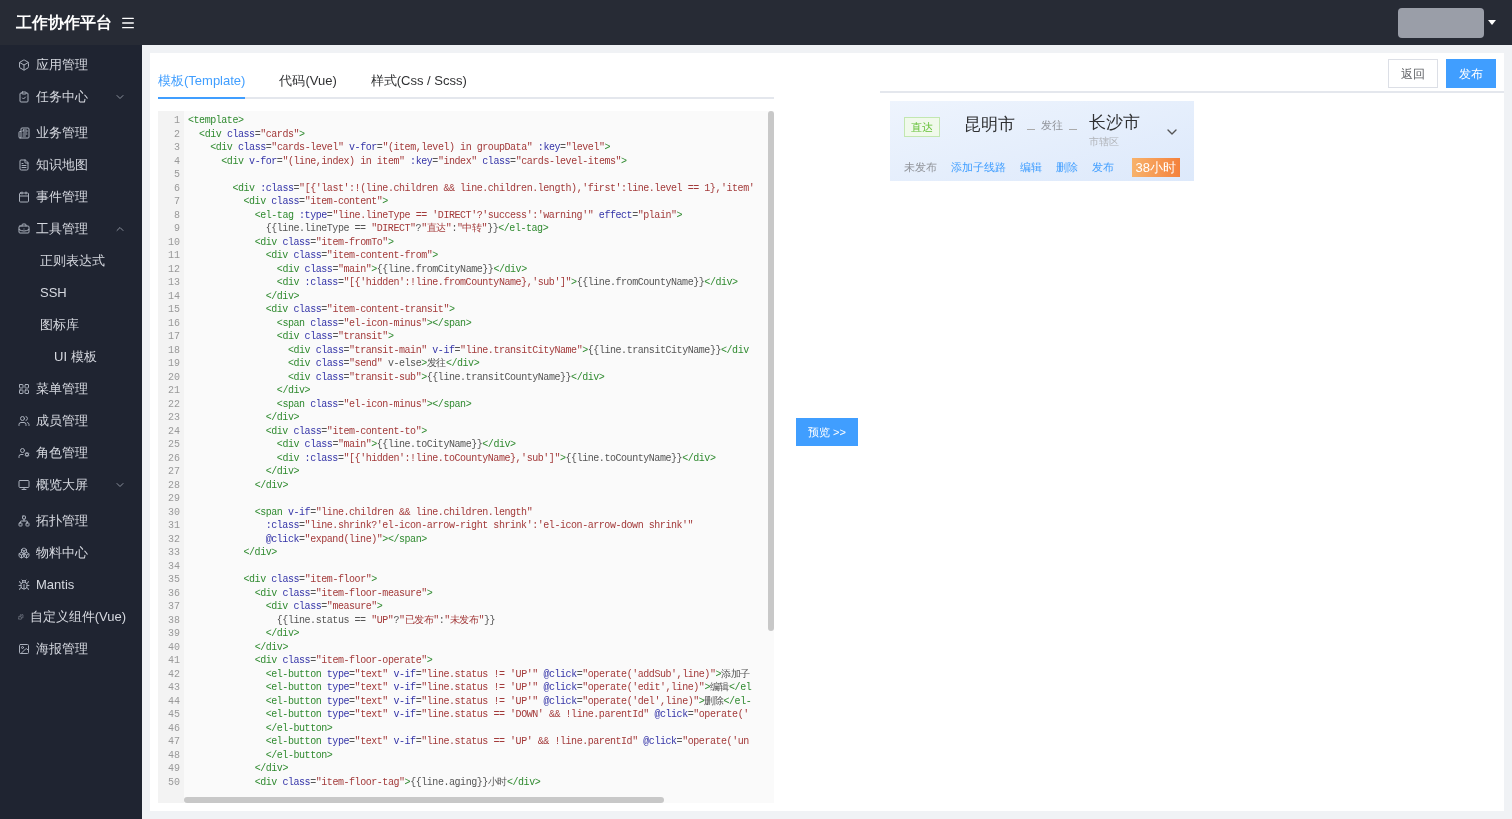 The width and height of the screenshot is (1512, 819). What do you see at coordinates (24, 421) in the screenshot?
I see `users-icon` at bounding box center [24, 421].